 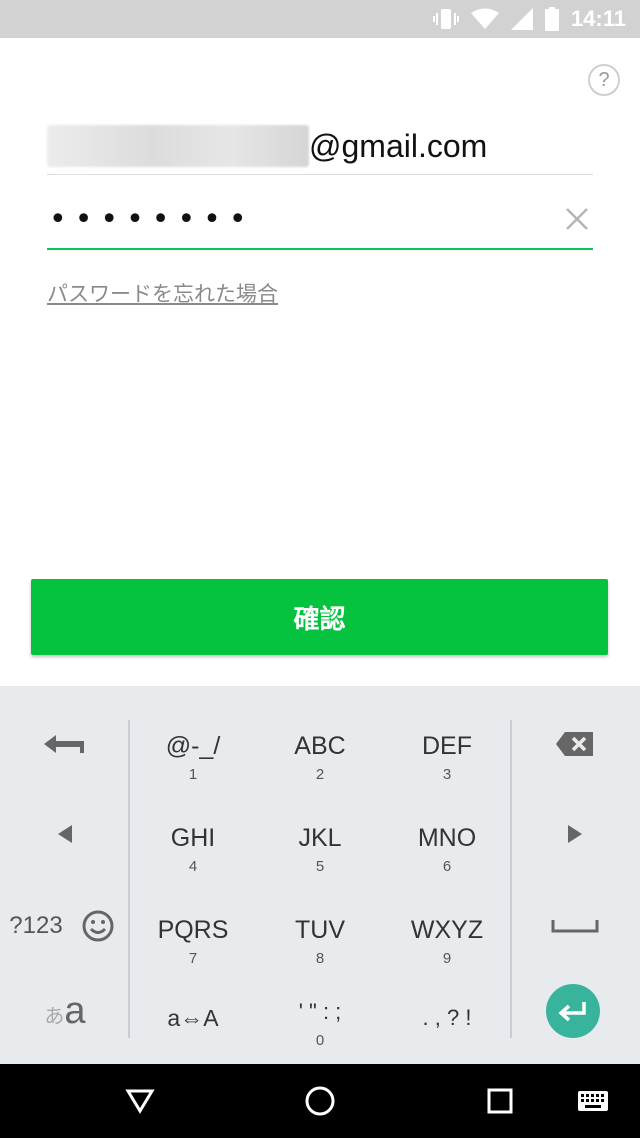 What do you see at coordinates (521, 19) in the screenshot?
I see `signal-icon` at bounding box center [521, 19].